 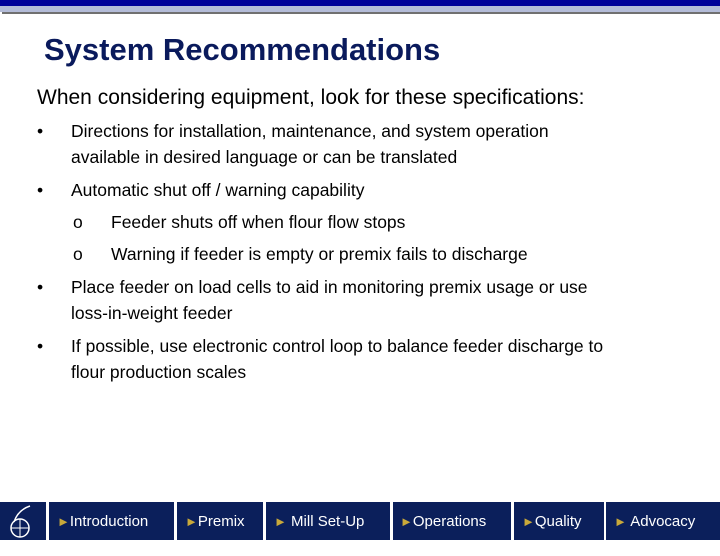 What do you see at coordinates (109, 521) in the screenshot?
I see `nav-label: Introduction` at bounding box center [109, 521].